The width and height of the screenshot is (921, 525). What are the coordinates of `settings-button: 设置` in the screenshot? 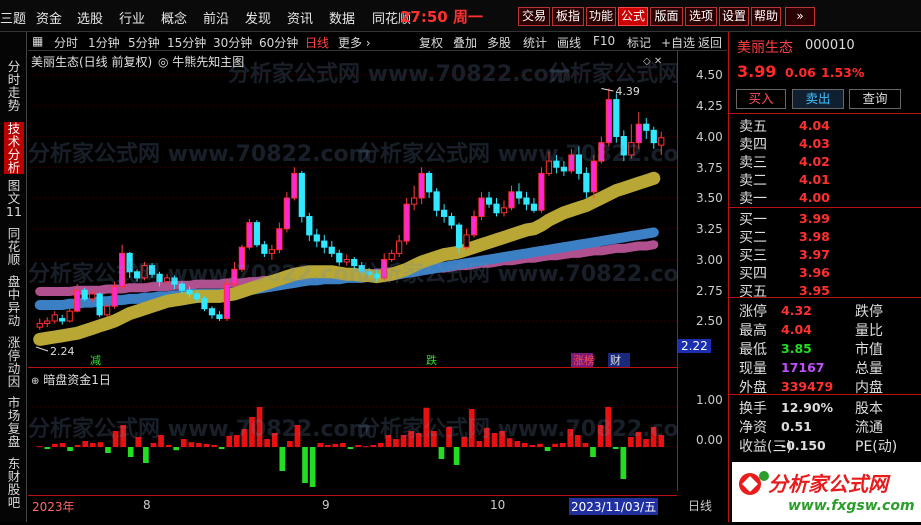 It's located at (734, 16).